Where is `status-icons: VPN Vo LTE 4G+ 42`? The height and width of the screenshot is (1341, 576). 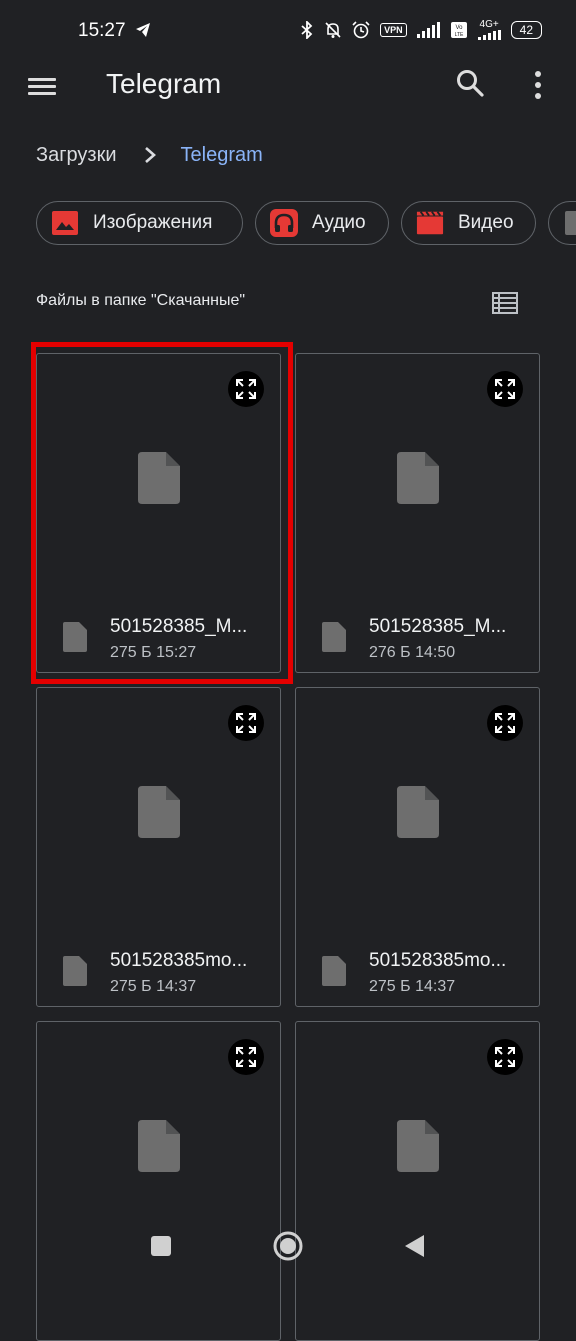
status-icons: VPN Vo LTE 4G+ 42 is located at coordinates (421, 30).